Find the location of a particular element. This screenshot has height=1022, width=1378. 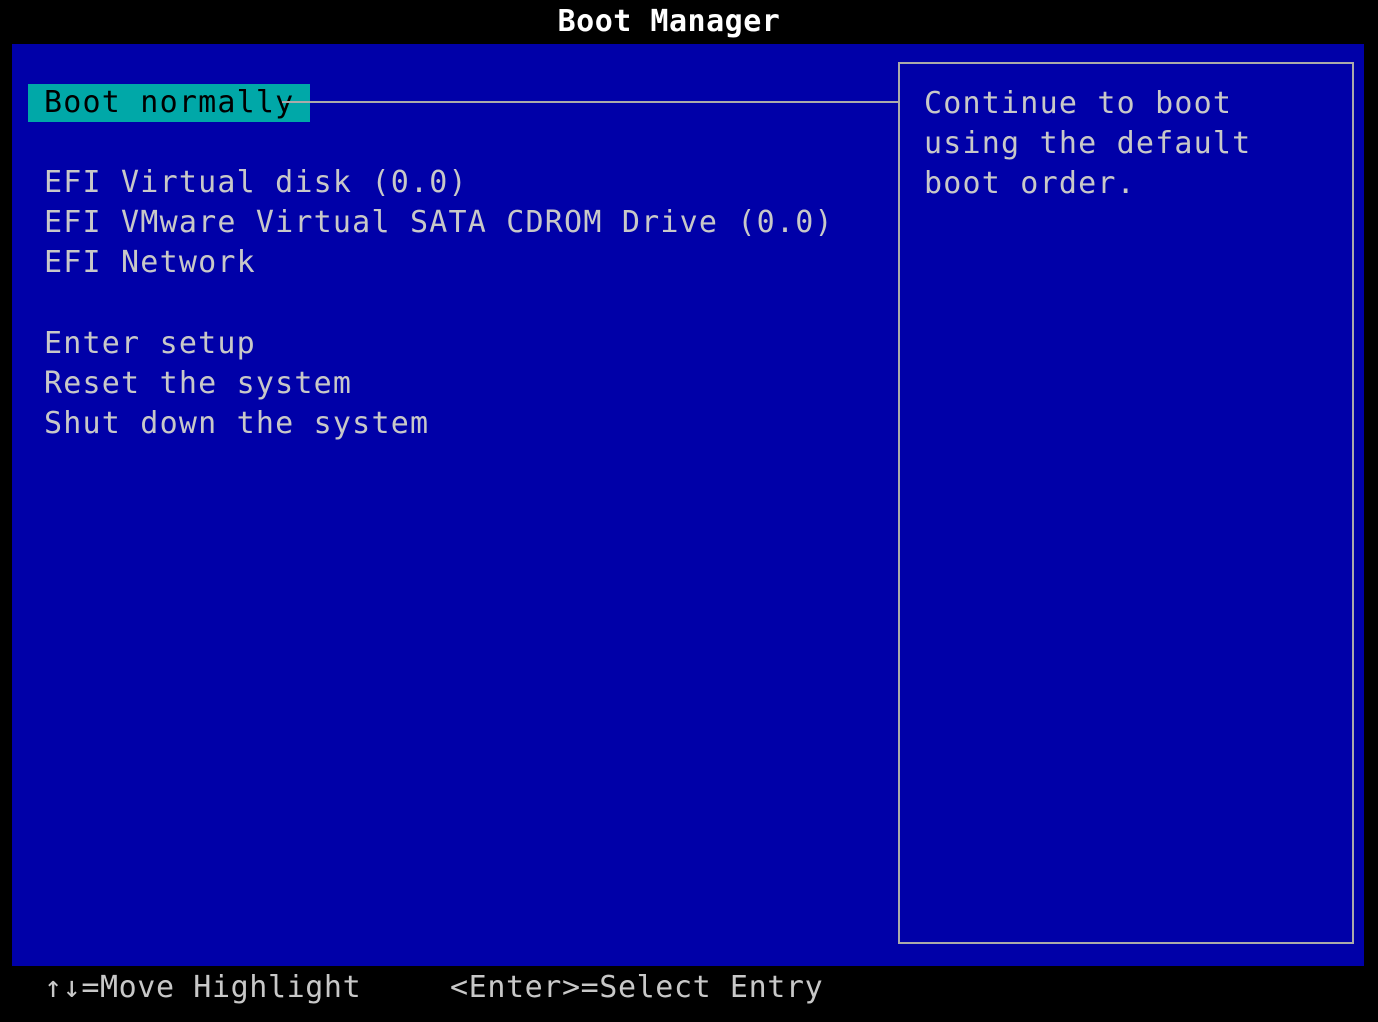

footer-bar: ↑↓=Move Highlight <Enter>=Select Entry is located at coordinates (689, 994).